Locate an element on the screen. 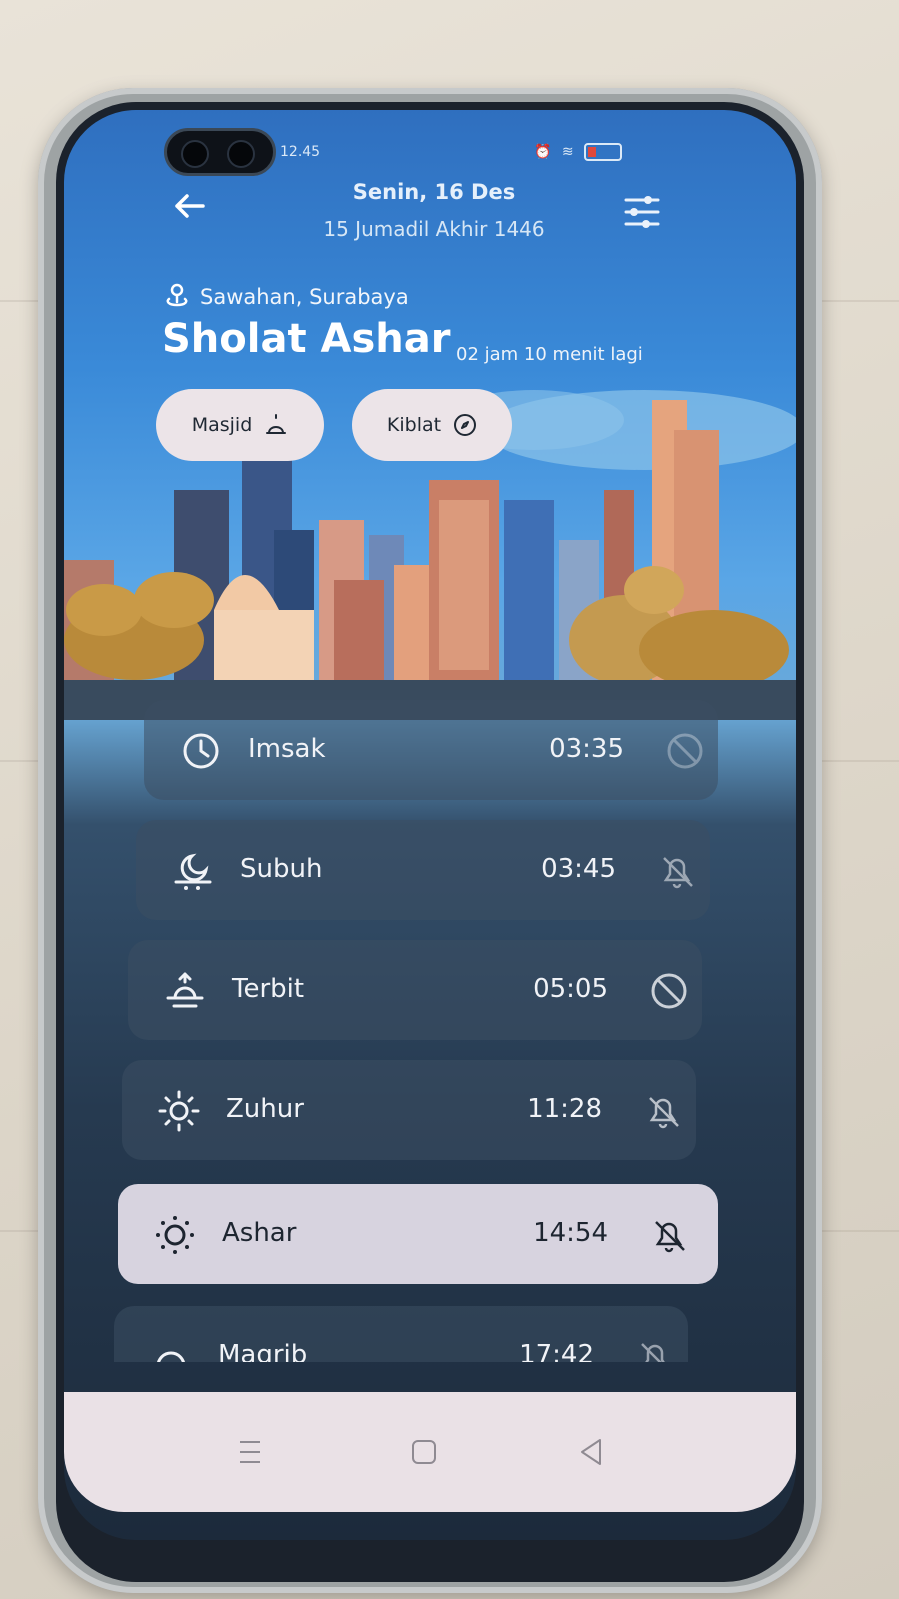 This screenshot has height=1599, width=899. kiblat-button: Kiblat is located at coordinates (432, 425).